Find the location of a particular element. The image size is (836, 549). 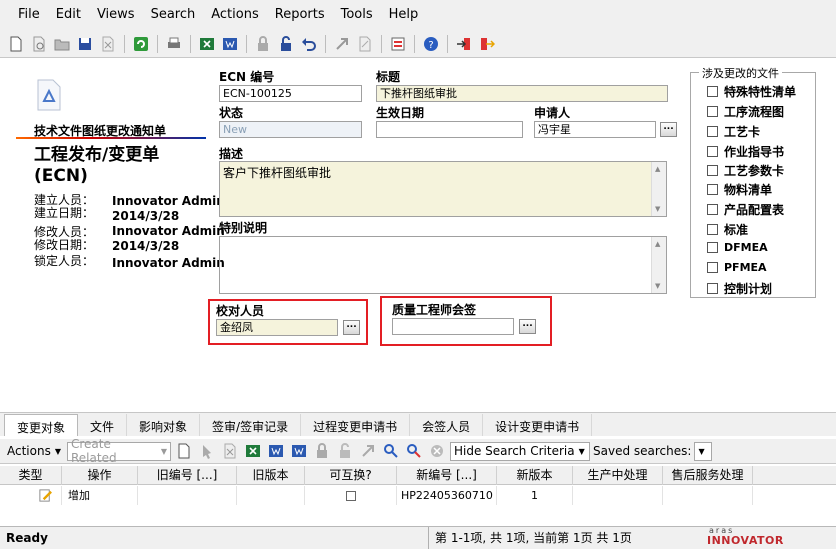

promote-icon is located at coordinates (342, 44).